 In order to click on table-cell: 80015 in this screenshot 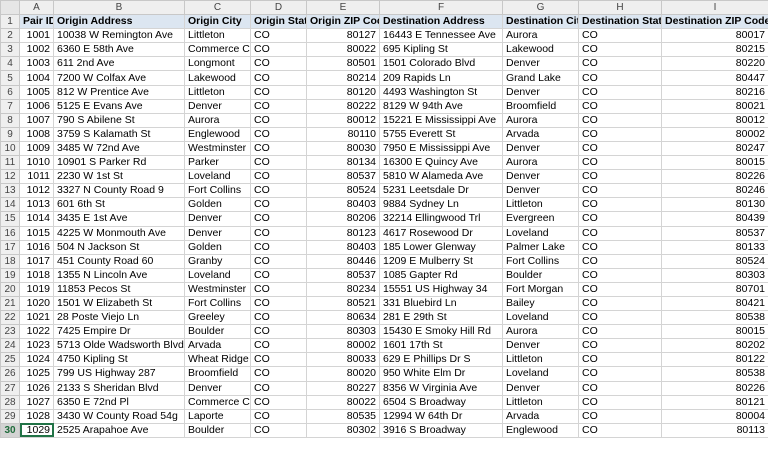, I will do `click(714, 332)`.